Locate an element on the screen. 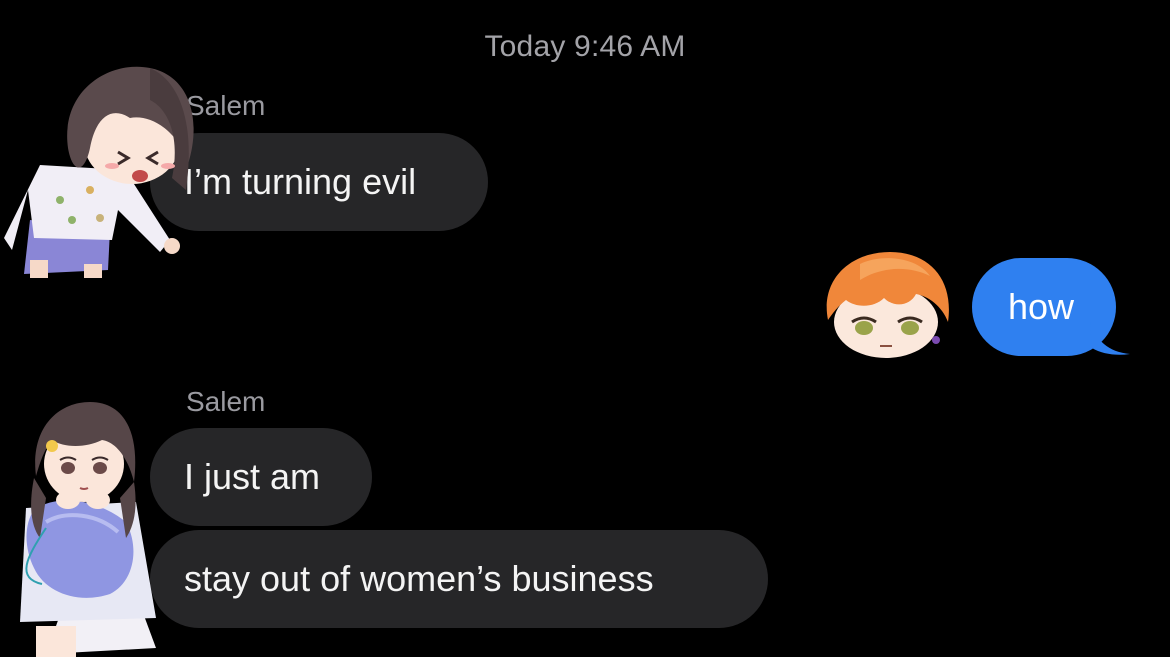 The height and width of the screenshot is (657, 1170). chat-timestamp: Today 9:46 AM is located at coordinates (585, 46).